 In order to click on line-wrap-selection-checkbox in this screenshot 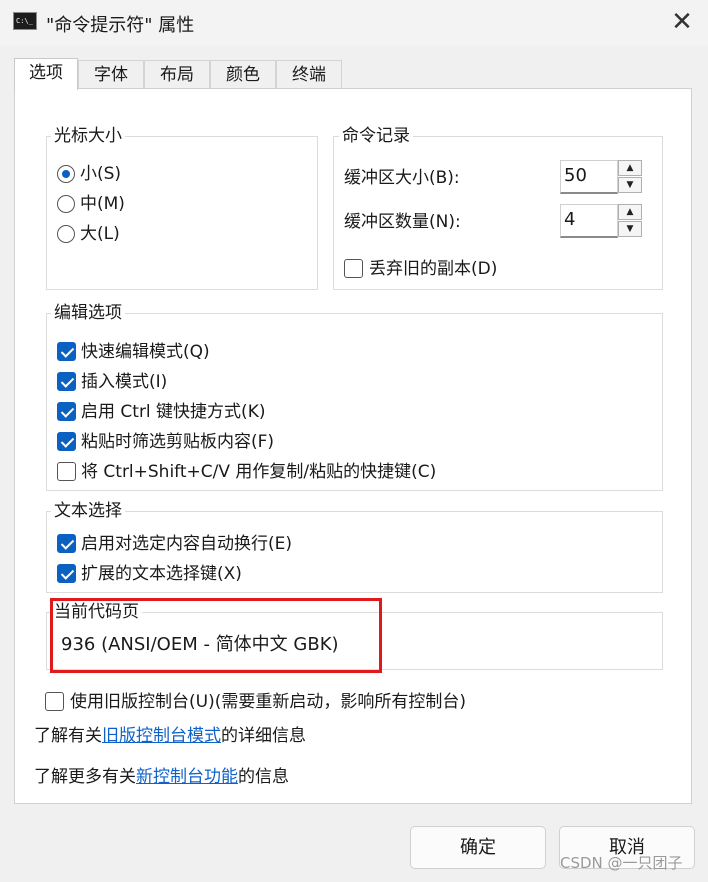, I will do `click(66, 543)`.